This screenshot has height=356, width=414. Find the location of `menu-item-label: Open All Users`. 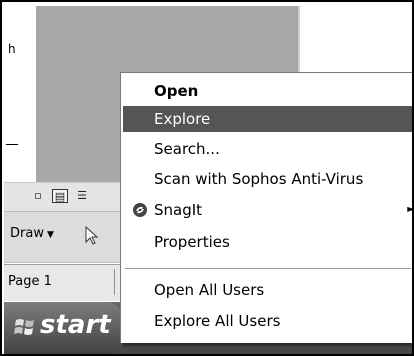

menu-item-label: Open All Users is located at coordinates (209, 290).